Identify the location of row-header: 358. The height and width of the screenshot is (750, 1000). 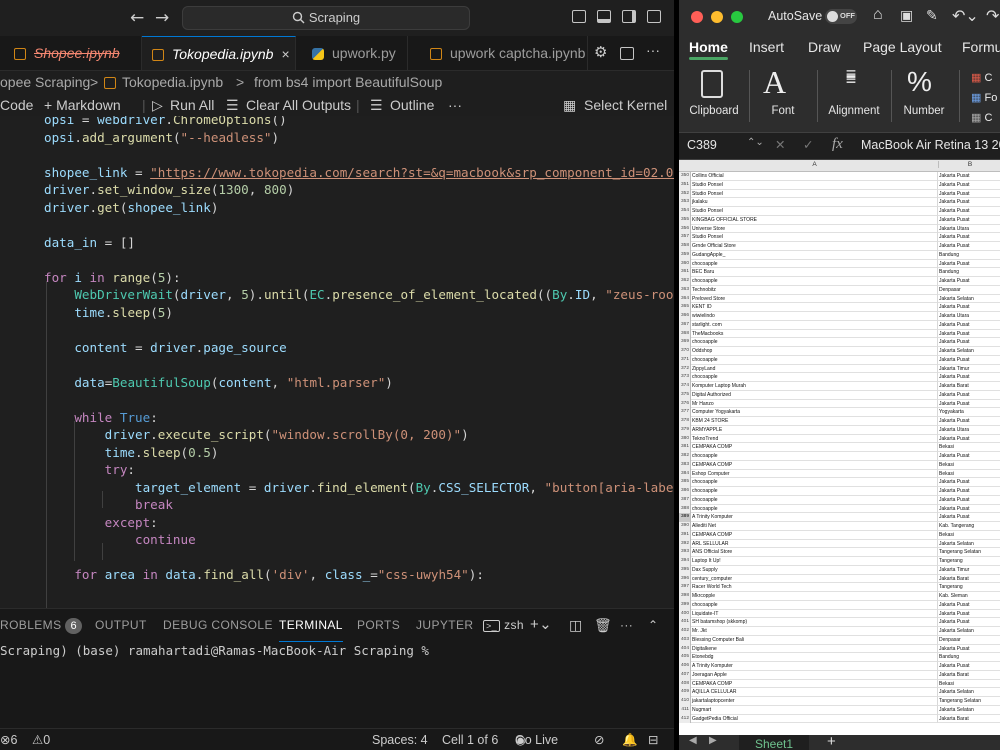
(685, 246).